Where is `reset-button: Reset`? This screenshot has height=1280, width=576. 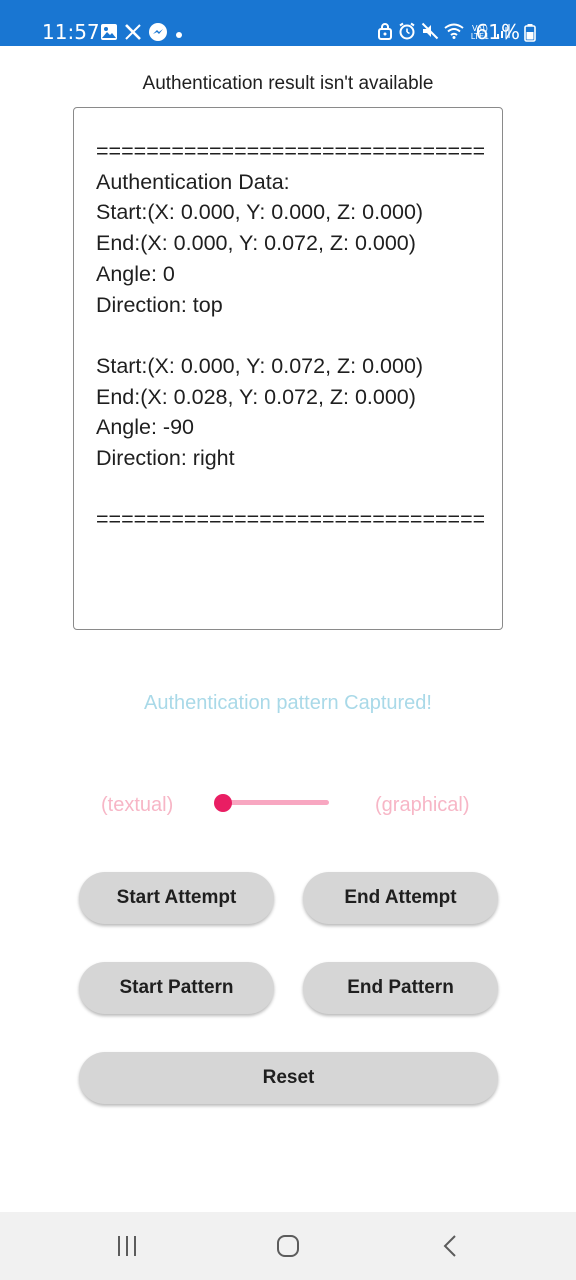 reset-button: Reset is located at coordinates (288, 1078).